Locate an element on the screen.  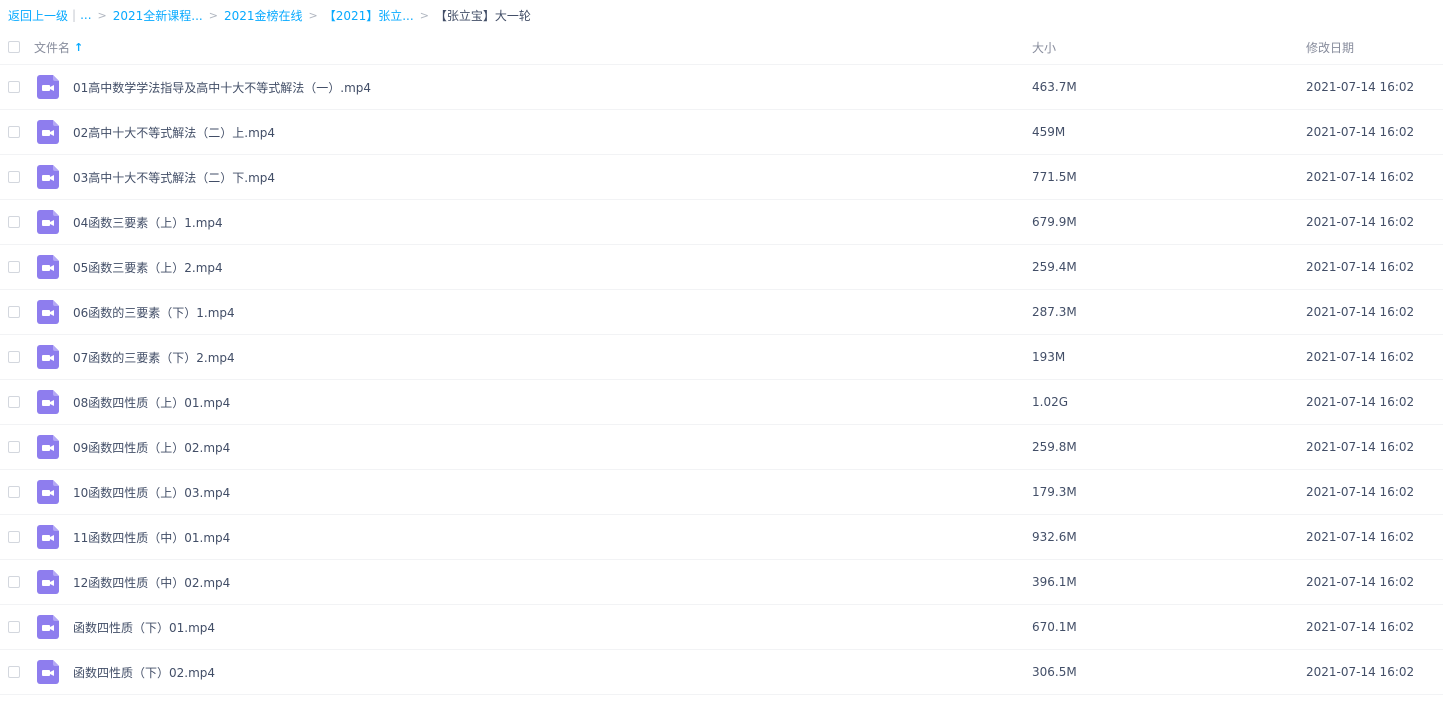
file-name: 05函数三要素（上）2.mp4 is located at coordinates (148, 267).